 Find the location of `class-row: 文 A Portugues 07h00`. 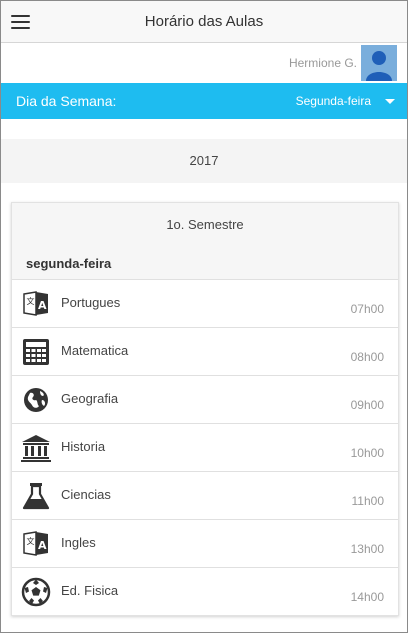

class-row: 文 A Portugues 07h00 is located at coordinates (205, 304).